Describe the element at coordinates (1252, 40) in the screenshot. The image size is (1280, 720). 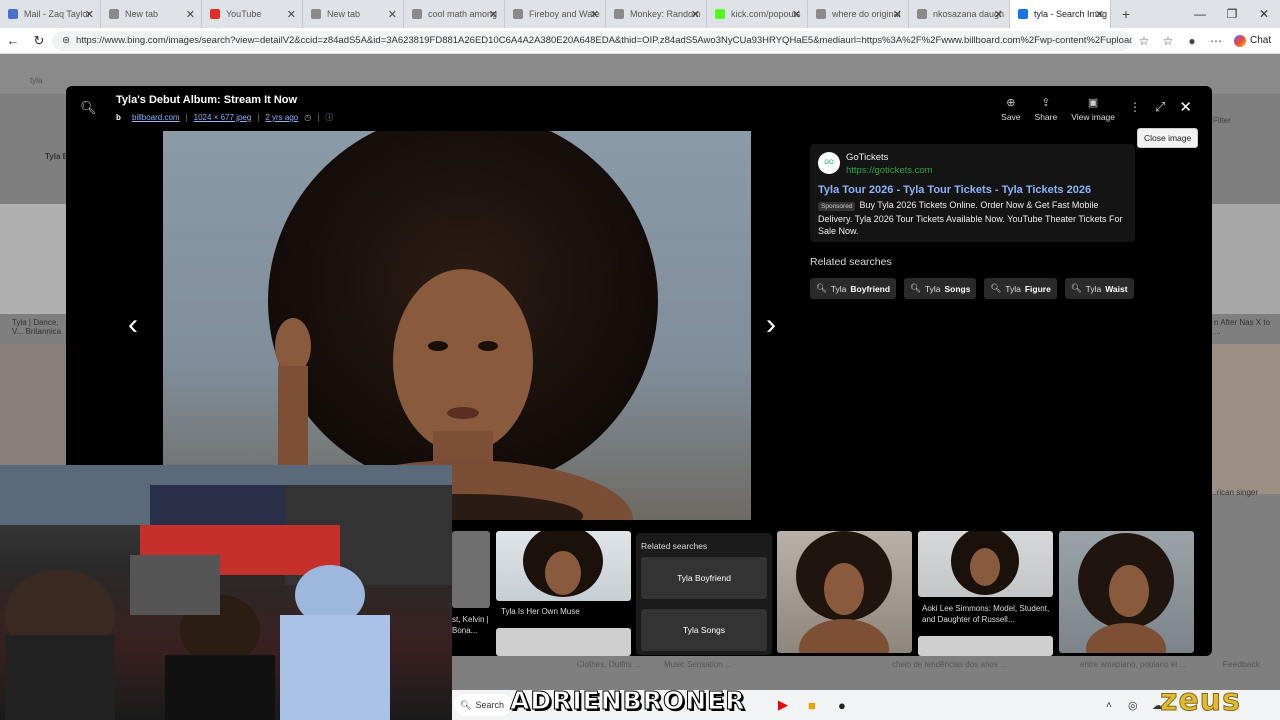
I see `chat-button: Chat` at that location.